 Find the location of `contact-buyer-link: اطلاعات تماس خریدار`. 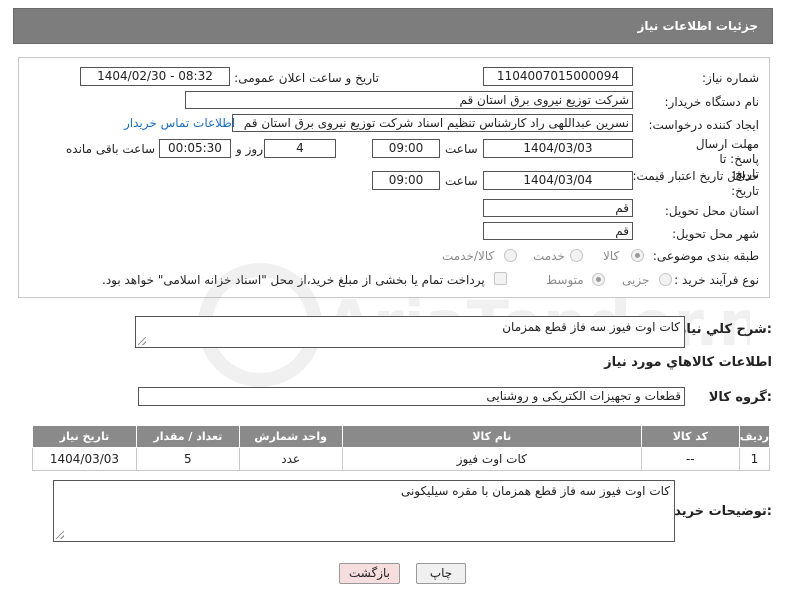

contact-buyer-link: اطلاعات تماس خریدار is located at coordinates (179, 123).